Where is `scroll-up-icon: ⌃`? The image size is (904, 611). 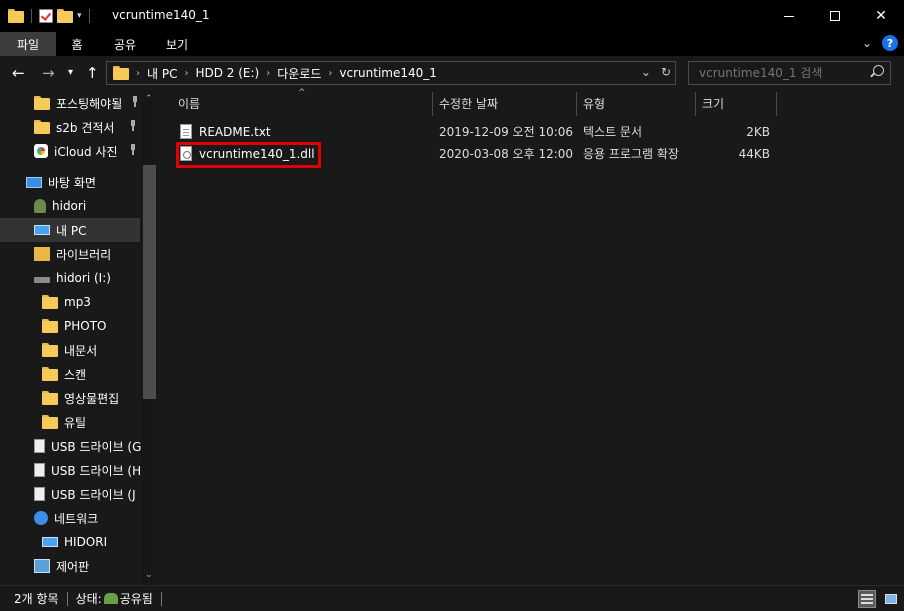 scroll-up-icon: ⌃ is located at coordinates (149, 99).